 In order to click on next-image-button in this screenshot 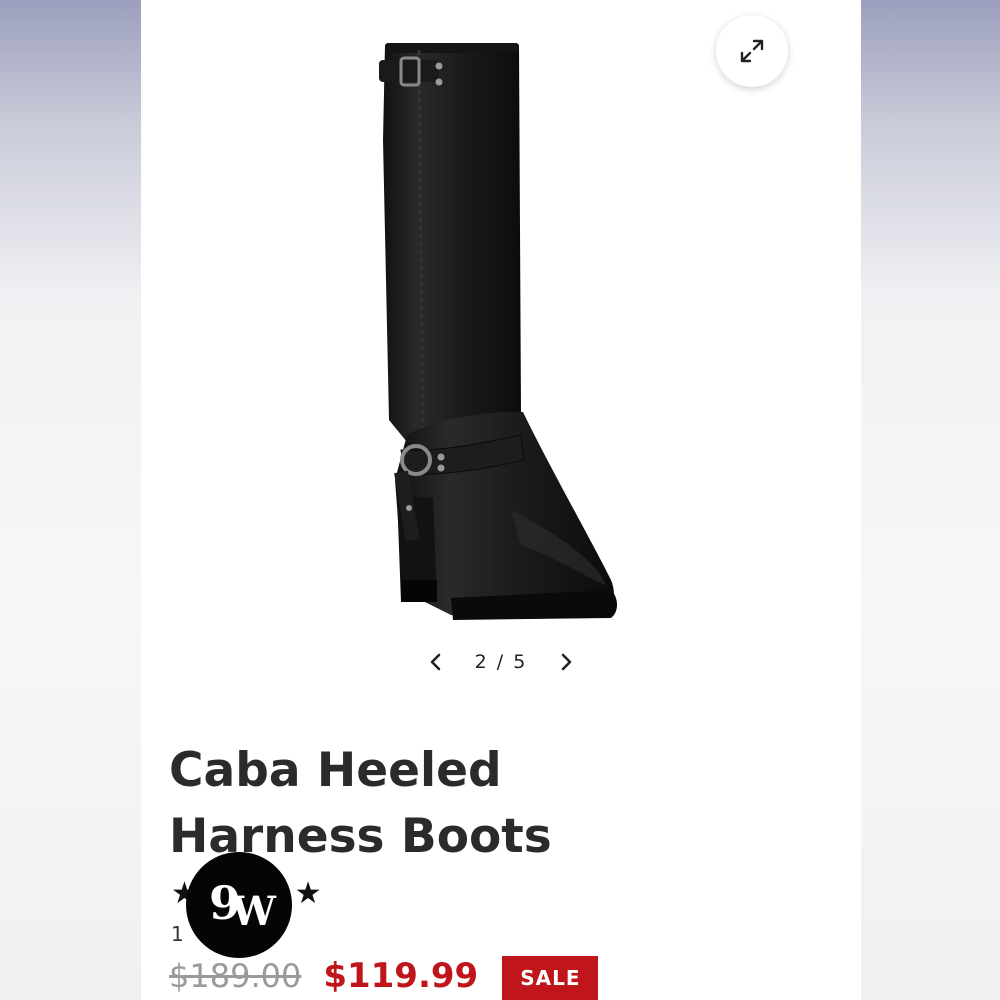, I will do `click(566, 662)`.